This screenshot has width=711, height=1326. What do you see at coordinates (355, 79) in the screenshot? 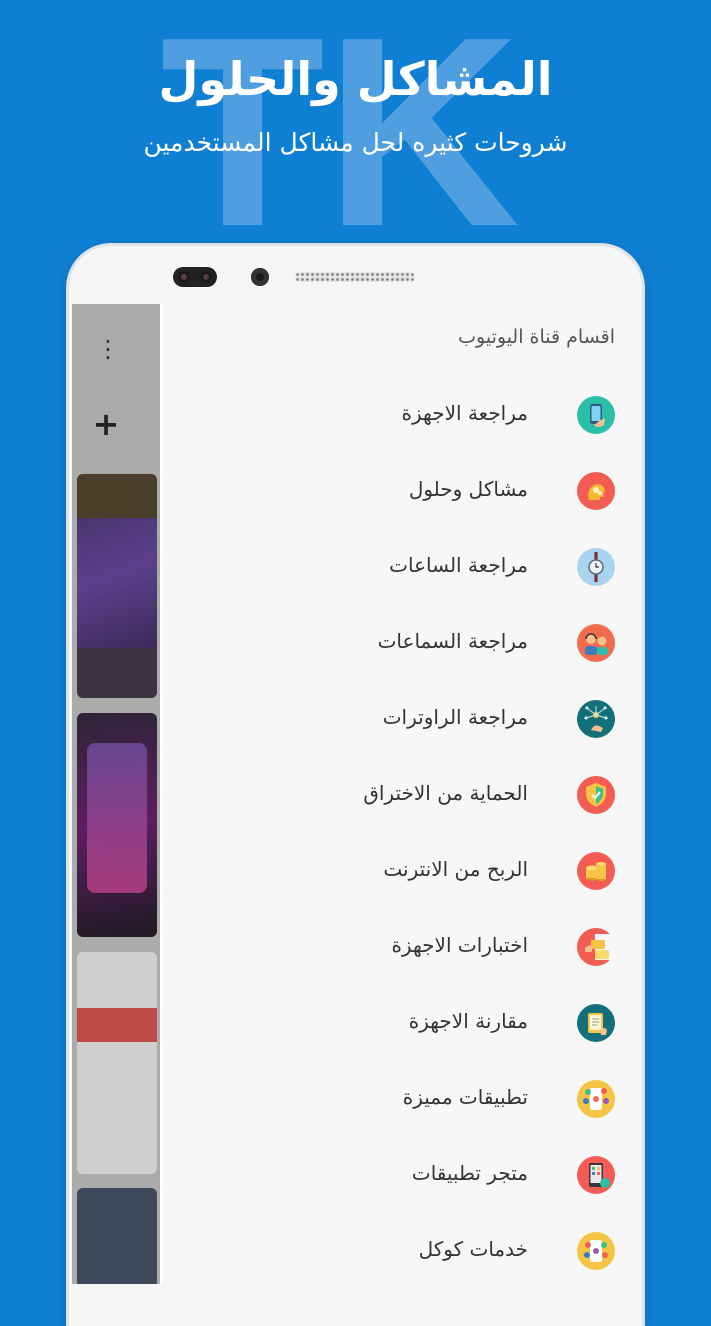
I see `promo-title: المشاكل والحلول` at bounding box center [355, 79].